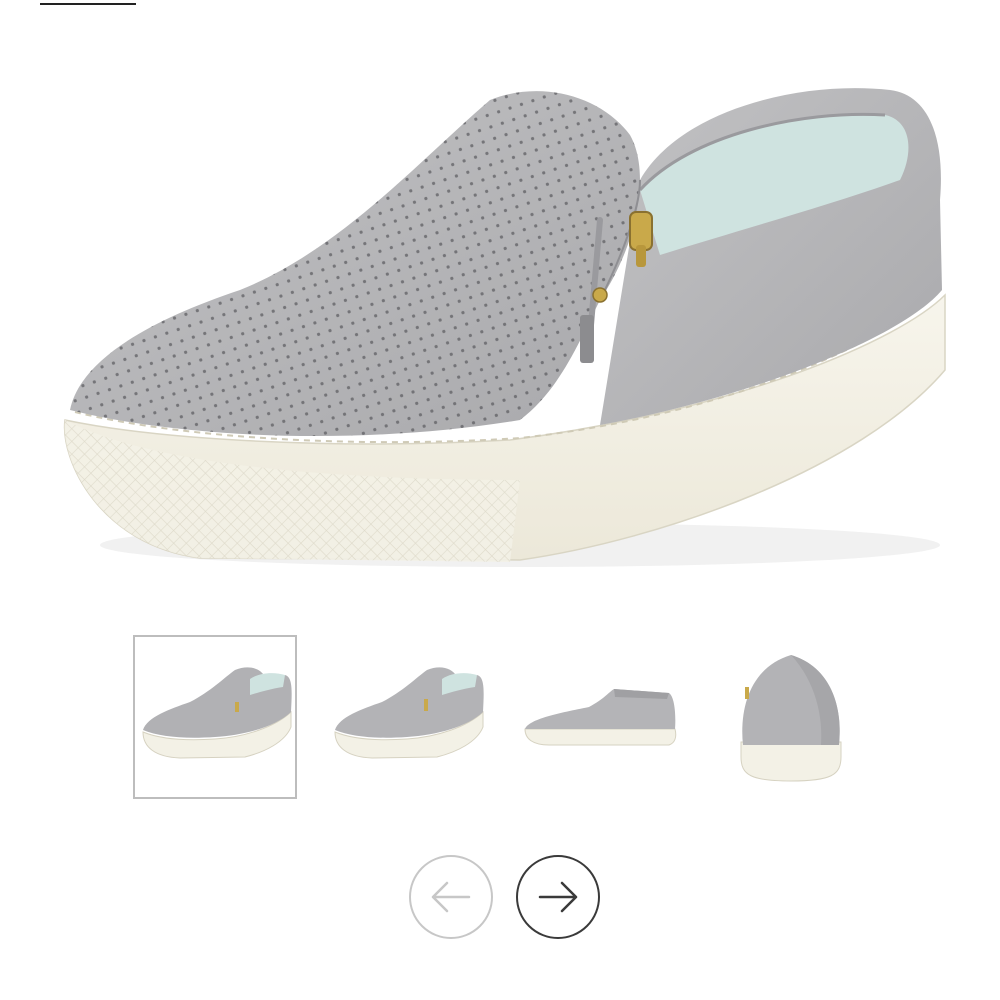 This screenshot has height=1000, width=1000. I want to click on arrow-right-icon, so click(558, 897).